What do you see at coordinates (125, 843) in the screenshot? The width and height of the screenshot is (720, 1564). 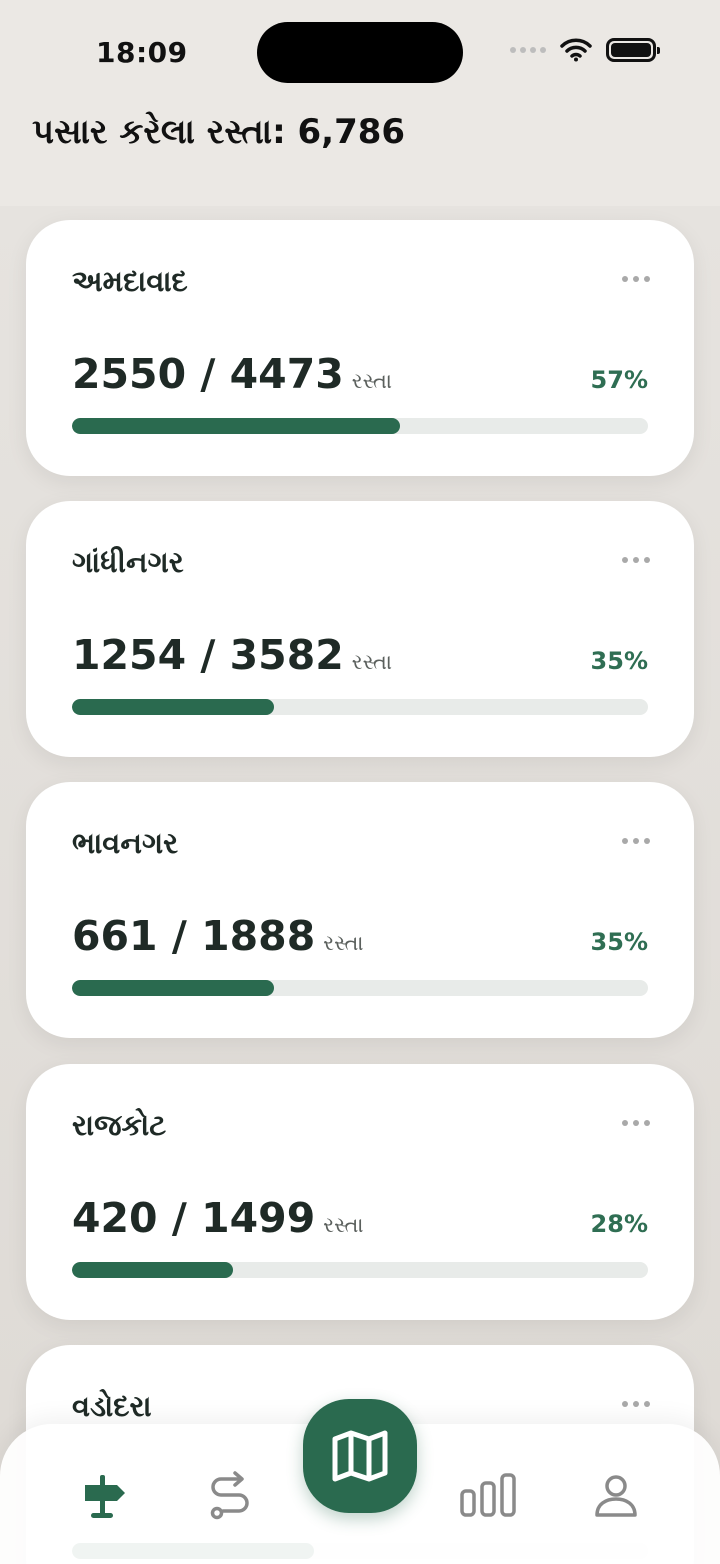 I see `city-name: ભાવનગર` at bounding box center [125, 843].